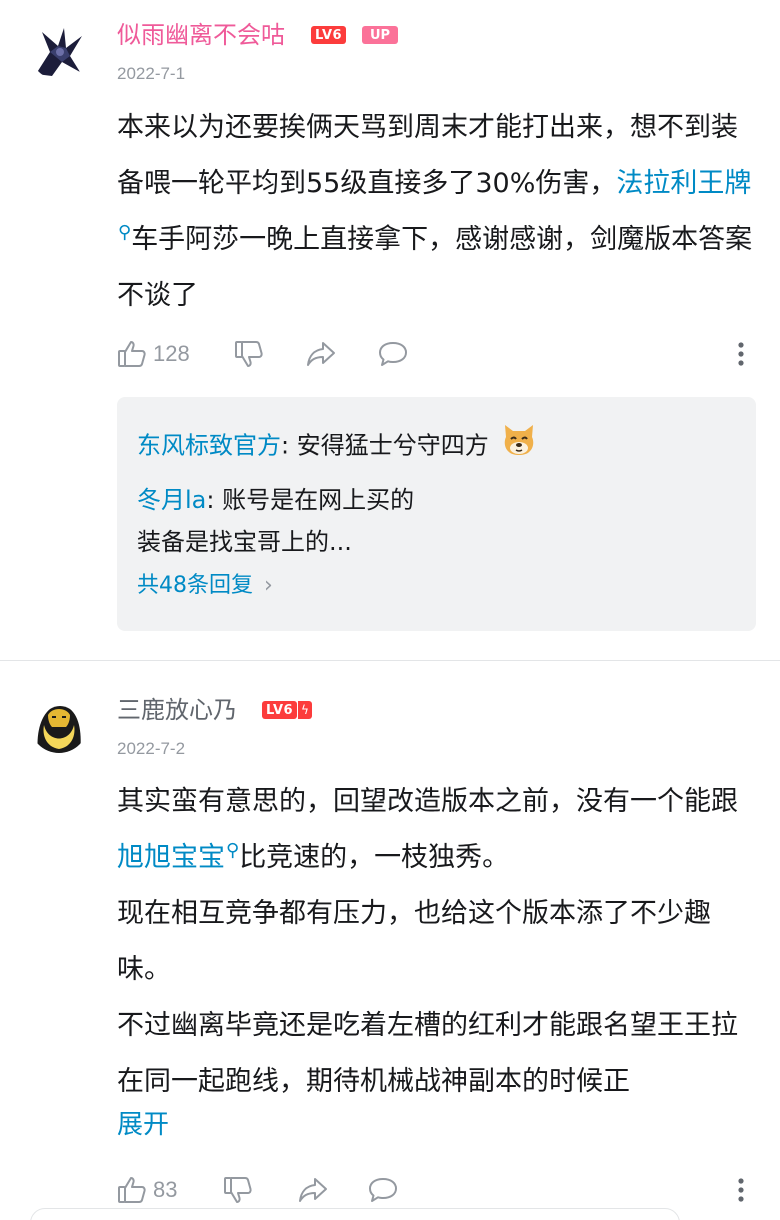 This screenshot has width=780, height=1220. What do you see at coordinates (201, 35) in the screenshot?
I see `username: 似雨幽离不会咕` at bounding box center [201, 35].